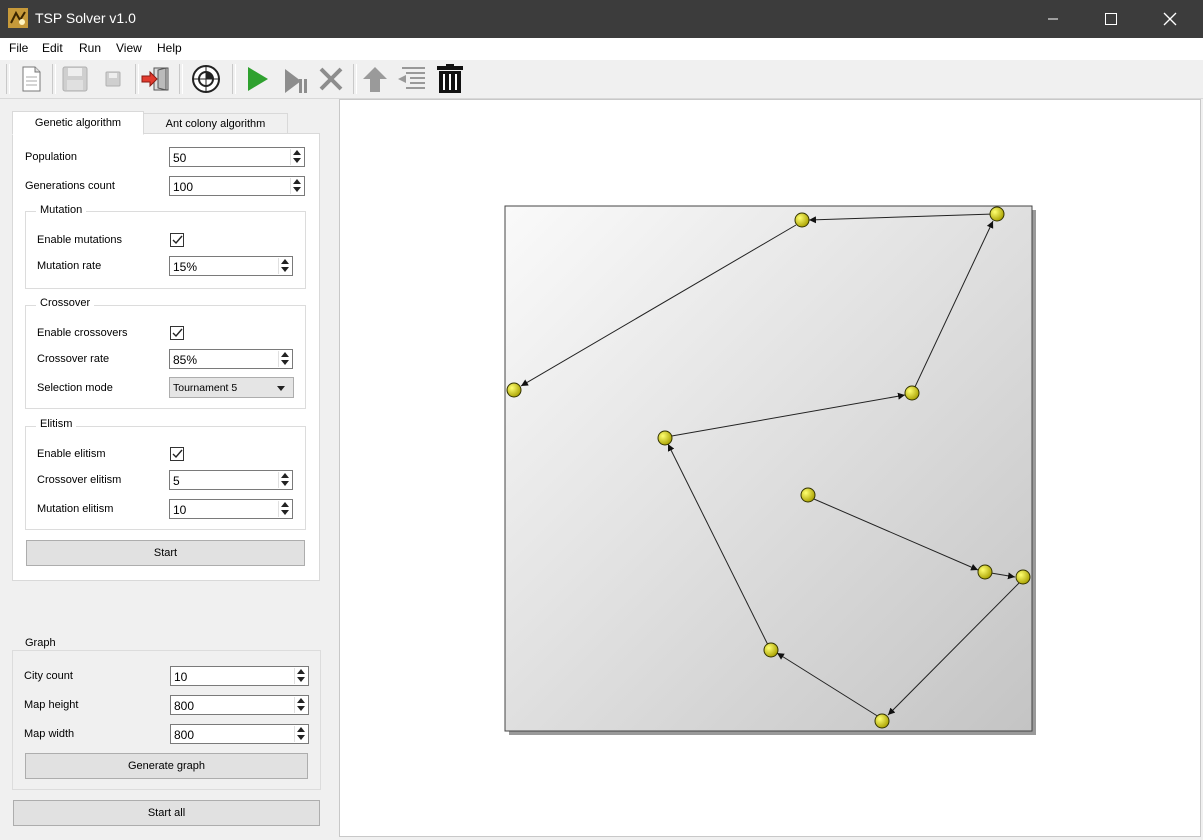  What do you see at coordinates (56, 424) in the screenshot?
I see `elitism-group-title: Elitism` at bounding box center [56, 424].